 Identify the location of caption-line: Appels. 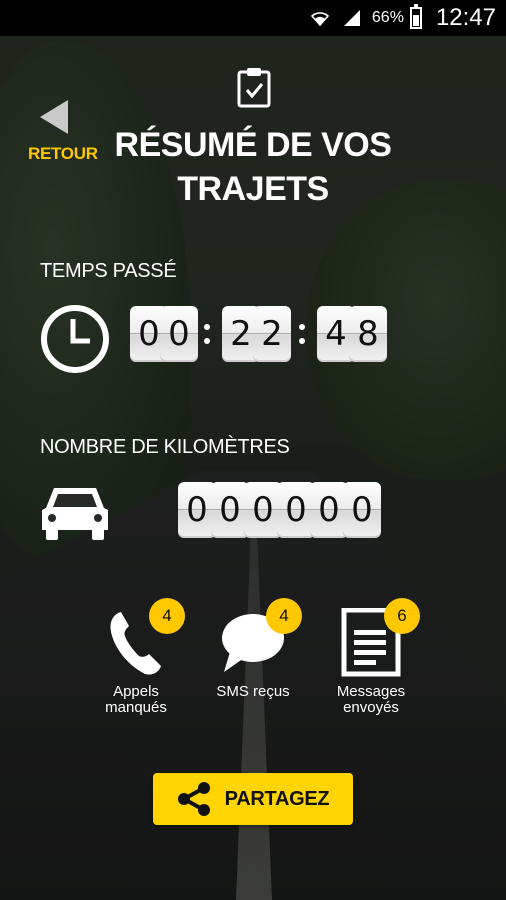
(136, 691).